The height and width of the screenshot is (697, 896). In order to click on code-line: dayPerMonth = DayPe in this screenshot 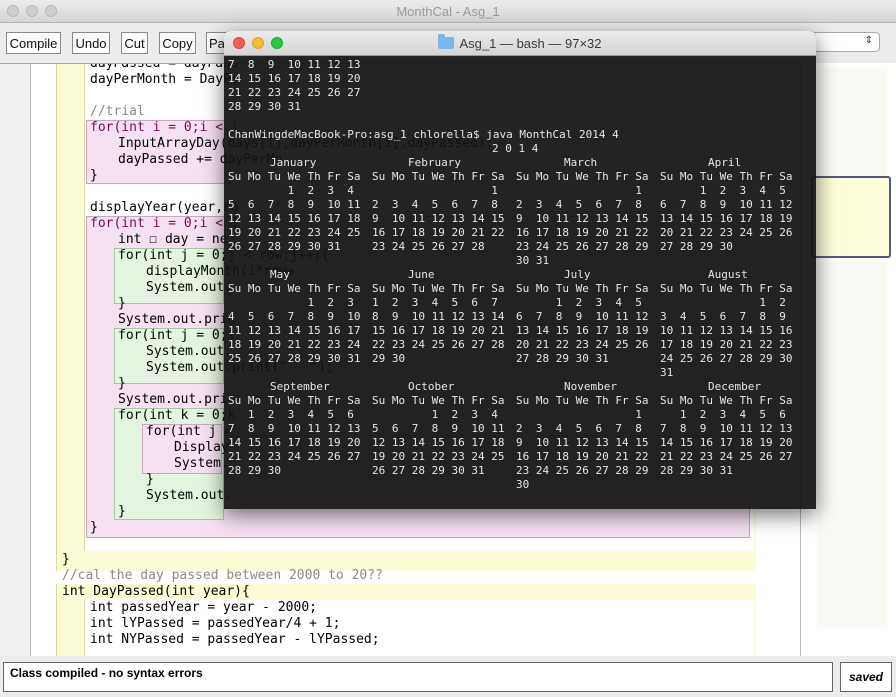, I will do `click(164, 79)`.